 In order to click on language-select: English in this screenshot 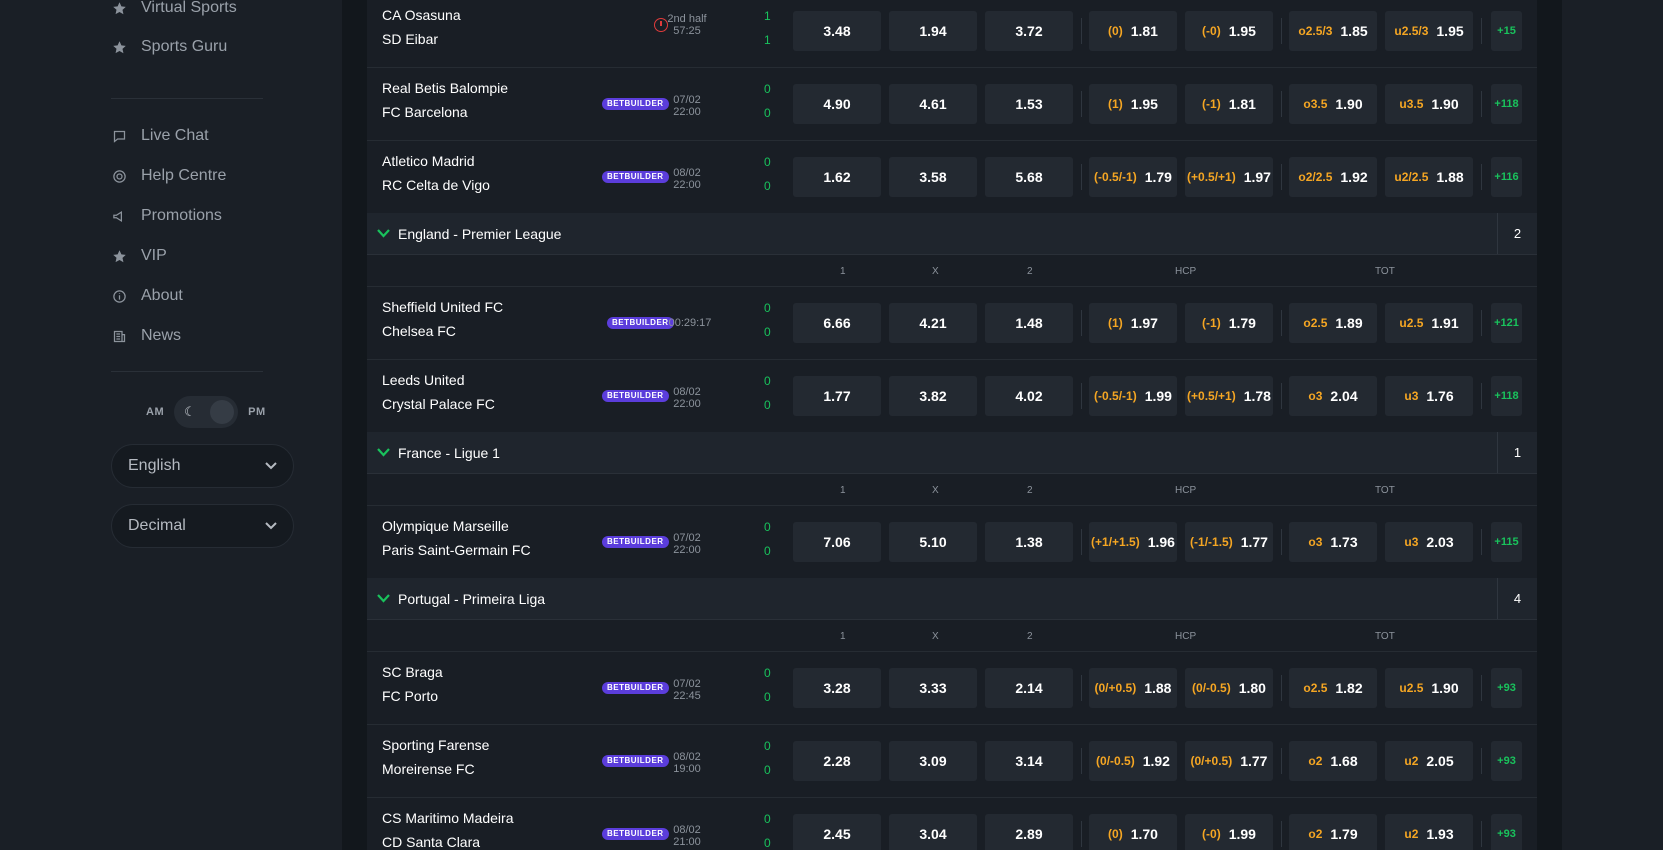, I will do `click(202, 466)`.